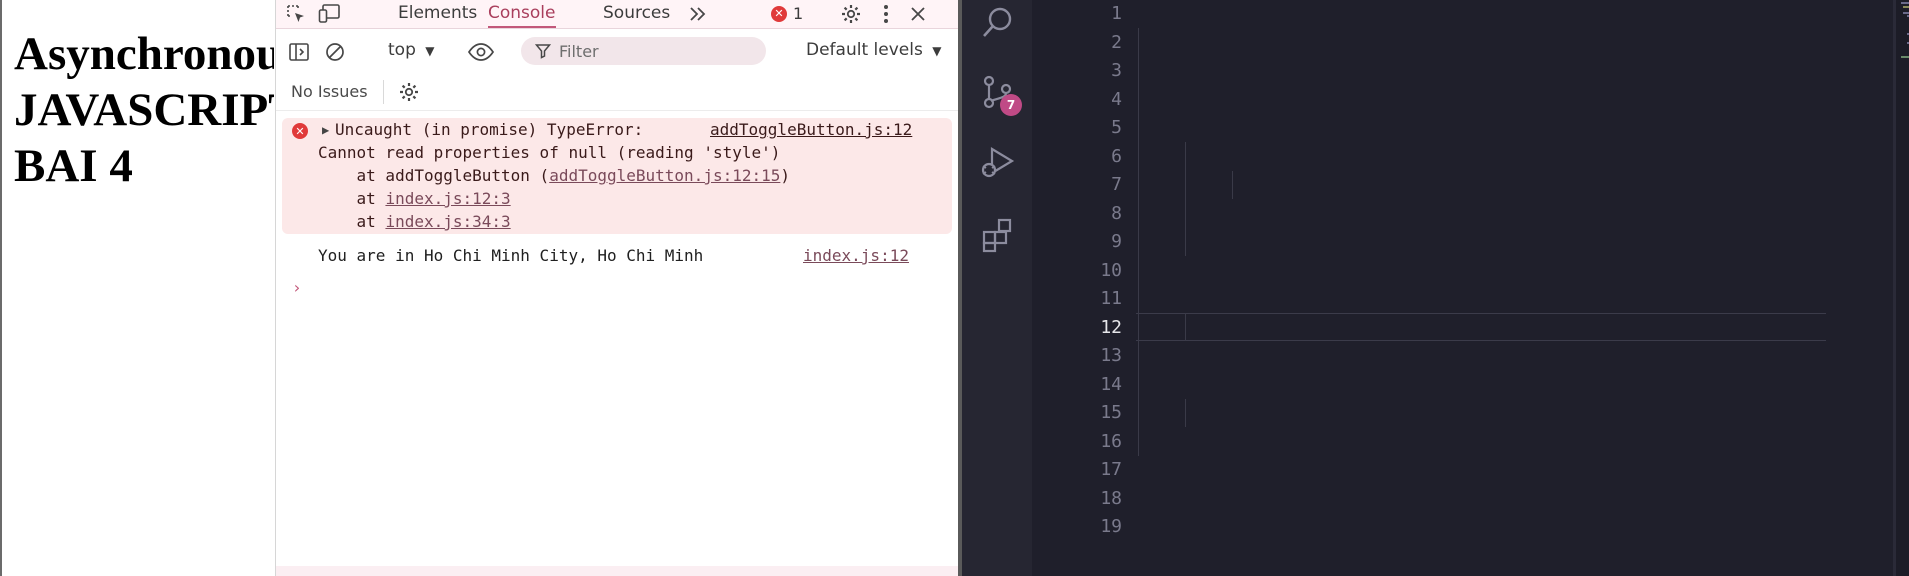  Describe the element at coordinates (481, 52) in the screenshot. I see `eye-icon` at that location.